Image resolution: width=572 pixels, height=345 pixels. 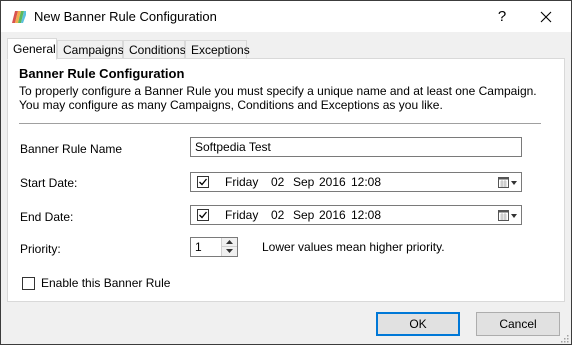 I want to click on spin-down-icon, so click(x=229, y=251).